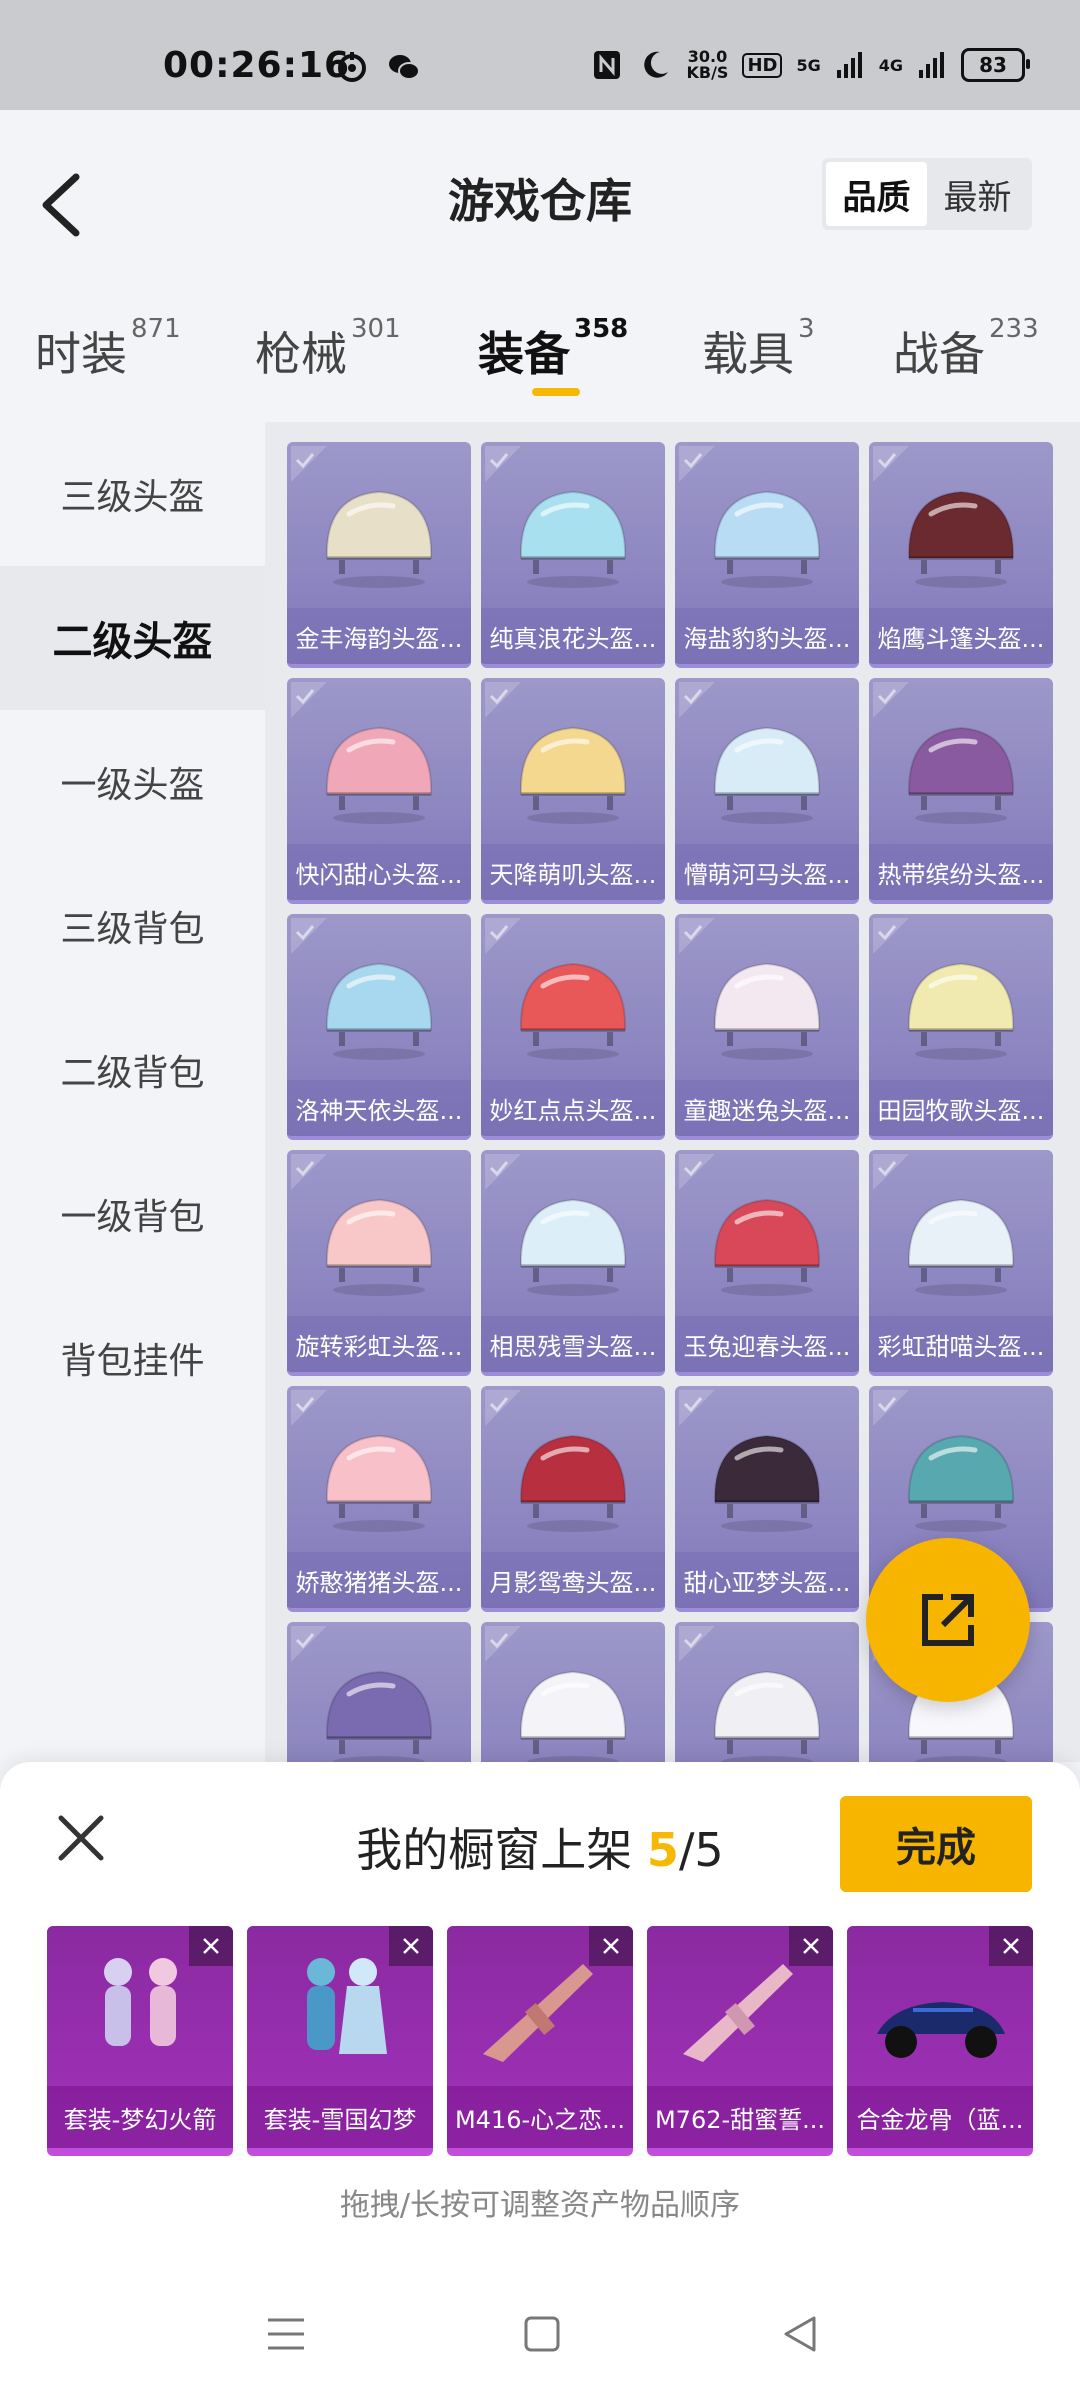  I want to click on battery-indicator: 83, so click(995, 65).